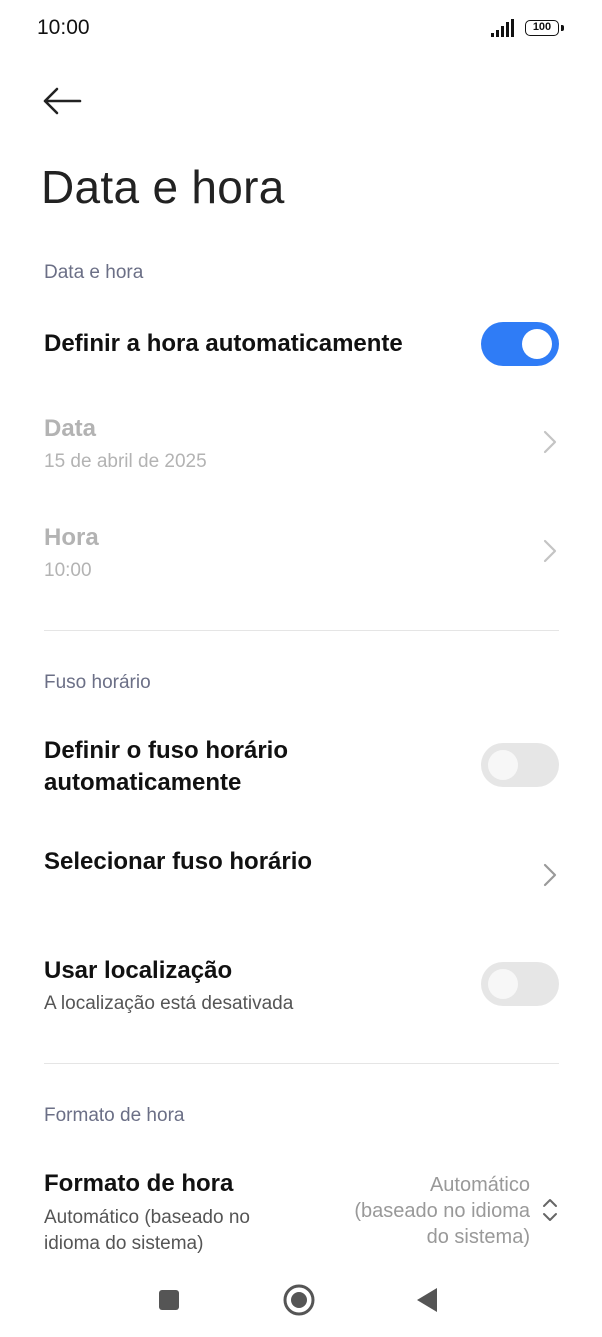 Image resolution: width=602 pixels, height=1337 pixels. I want to click on auto-timezone-row: Definir o fuso horário automaticamente, so click(301, 765).